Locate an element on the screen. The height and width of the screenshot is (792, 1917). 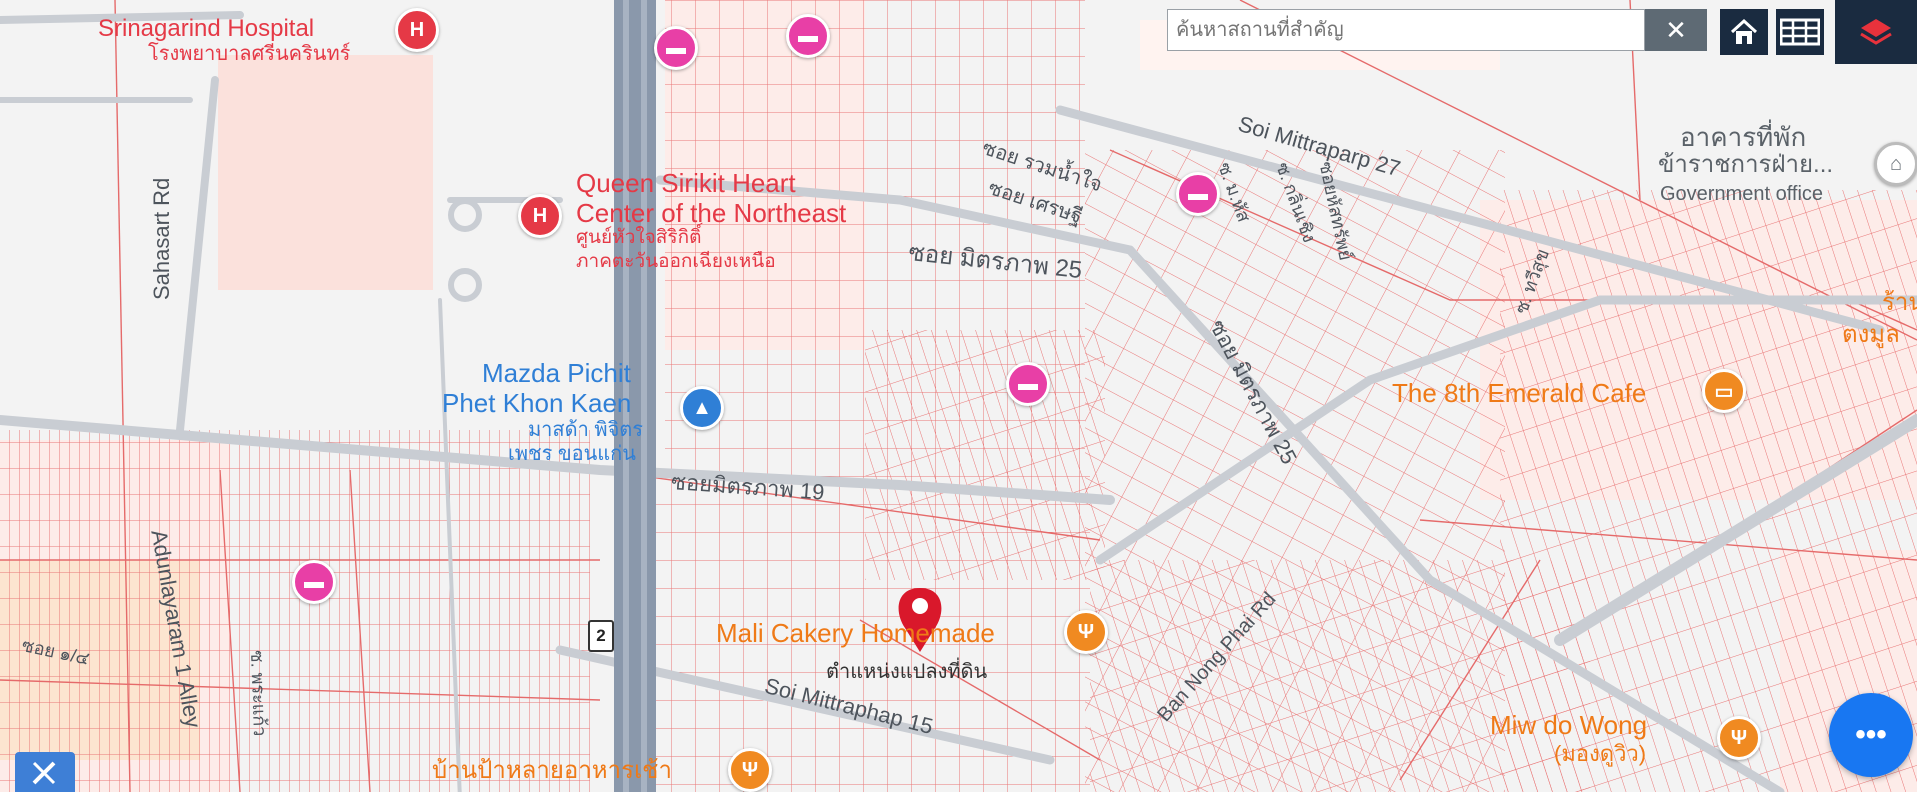
pencil-ruler-icon is located at coordinates (44, 773).